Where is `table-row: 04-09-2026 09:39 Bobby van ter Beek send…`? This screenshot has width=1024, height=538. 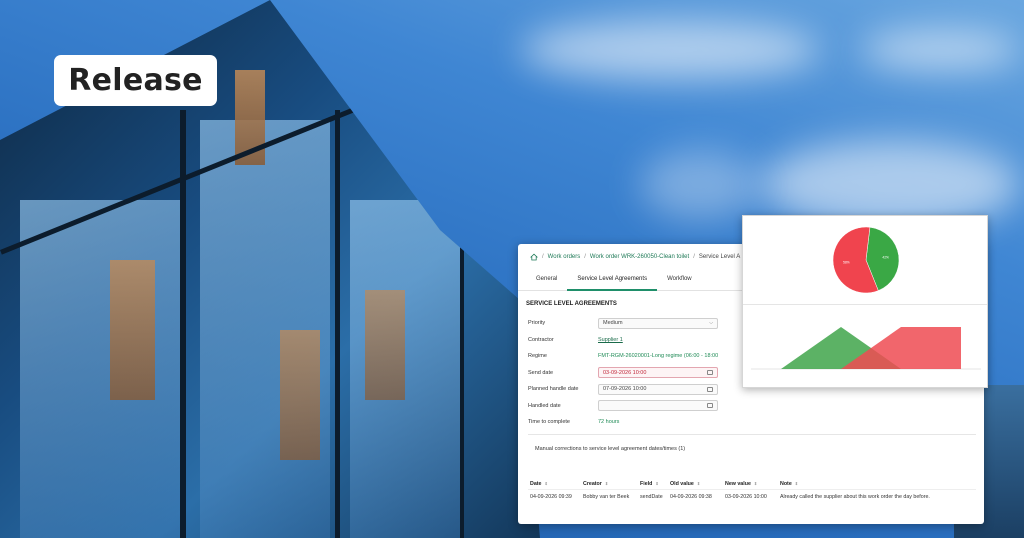 table-row: 04-09-2026 09:39 Bobby van ter Beek send… is located at coordinates (752, 497).